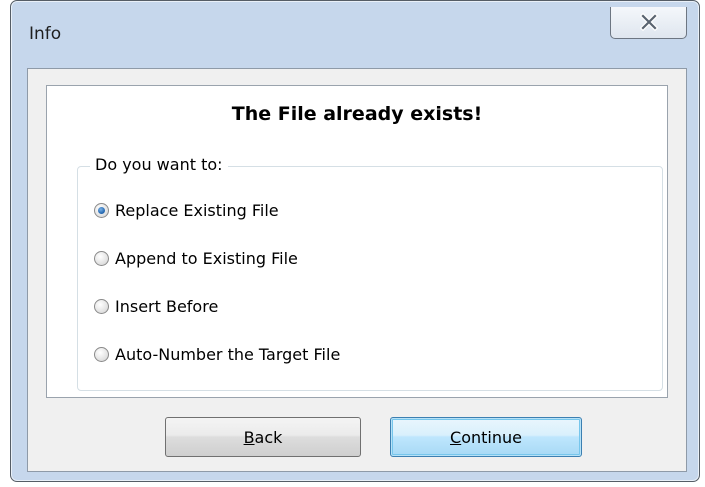 This screenshot has height=487, width=705. I want to click on back-button-label: ack, so click(268, 437).